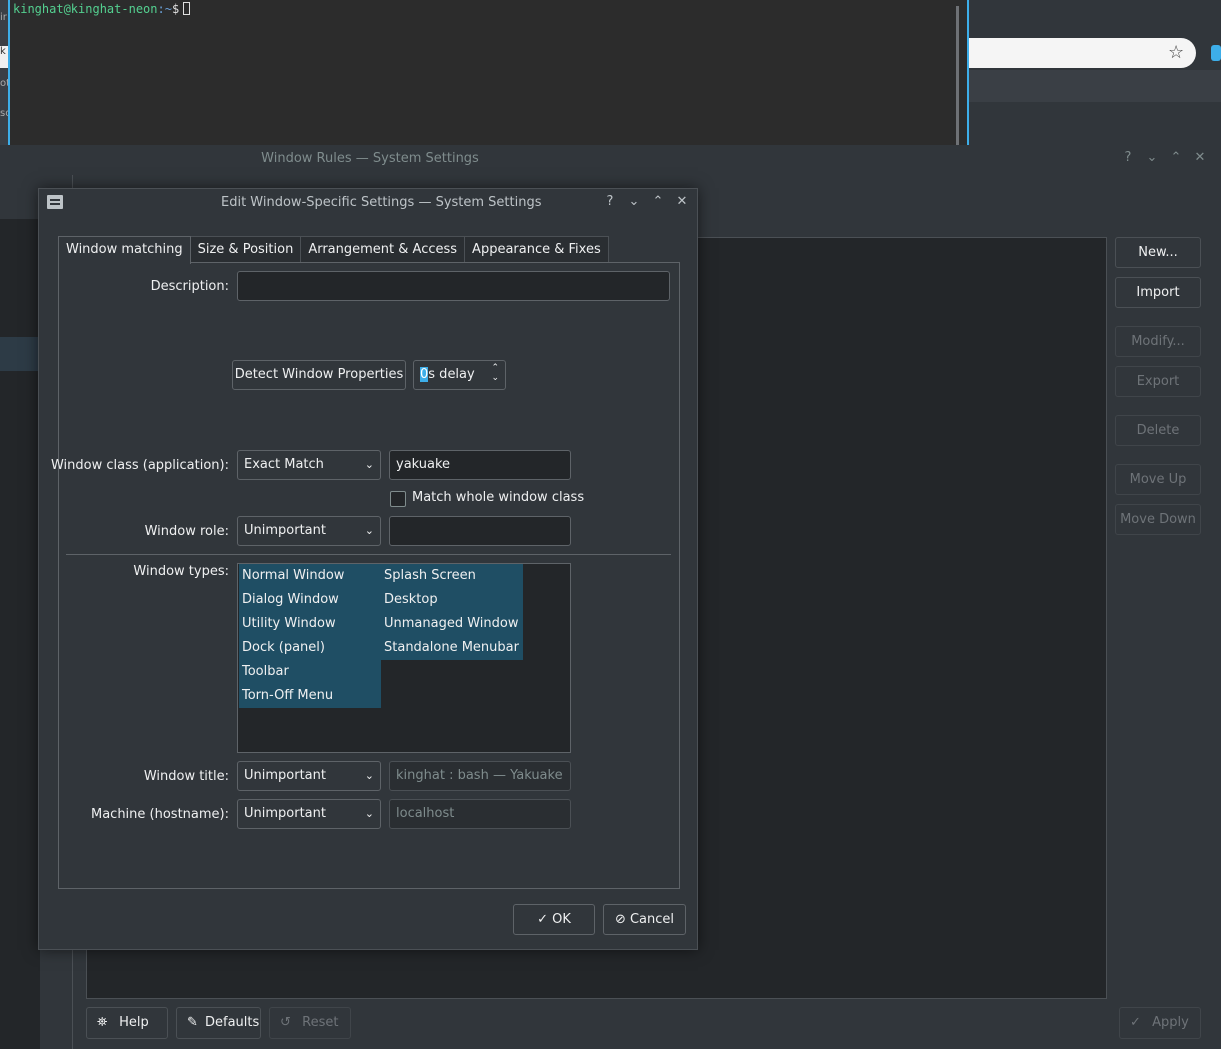 The height and width of the screenshot is (1049, 1221). I want to click on window-types-label: Window types:, so click(181, 571).